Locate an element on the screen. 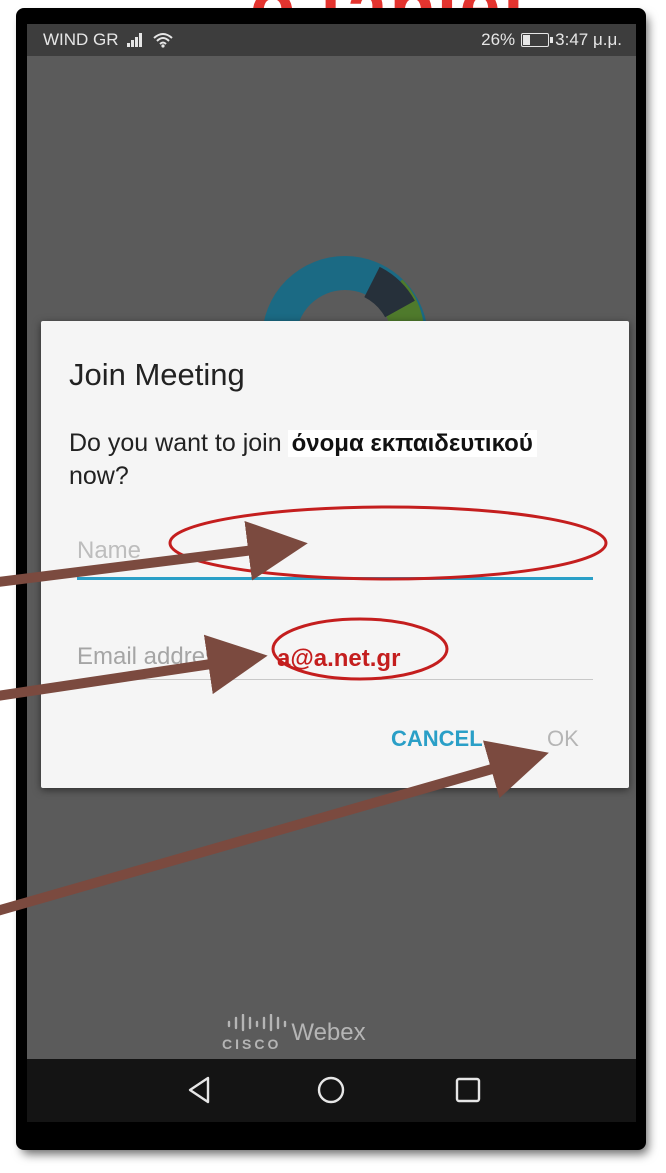  email-highlight-oval is located at coordinates (360, 649).